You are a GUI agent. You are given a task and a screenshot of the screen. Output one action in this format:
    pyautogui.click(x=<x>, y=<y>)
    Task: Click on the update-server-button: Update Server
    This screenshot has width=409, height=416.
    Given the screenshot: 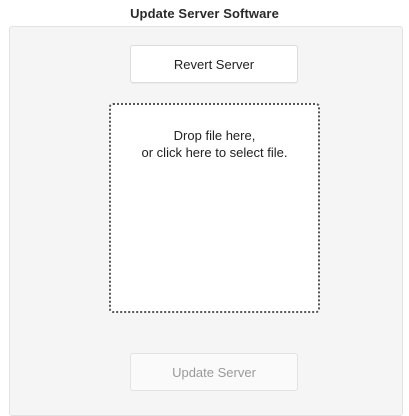 What is the action you would take?
    pyautogui.click(x=214, y=372)
    